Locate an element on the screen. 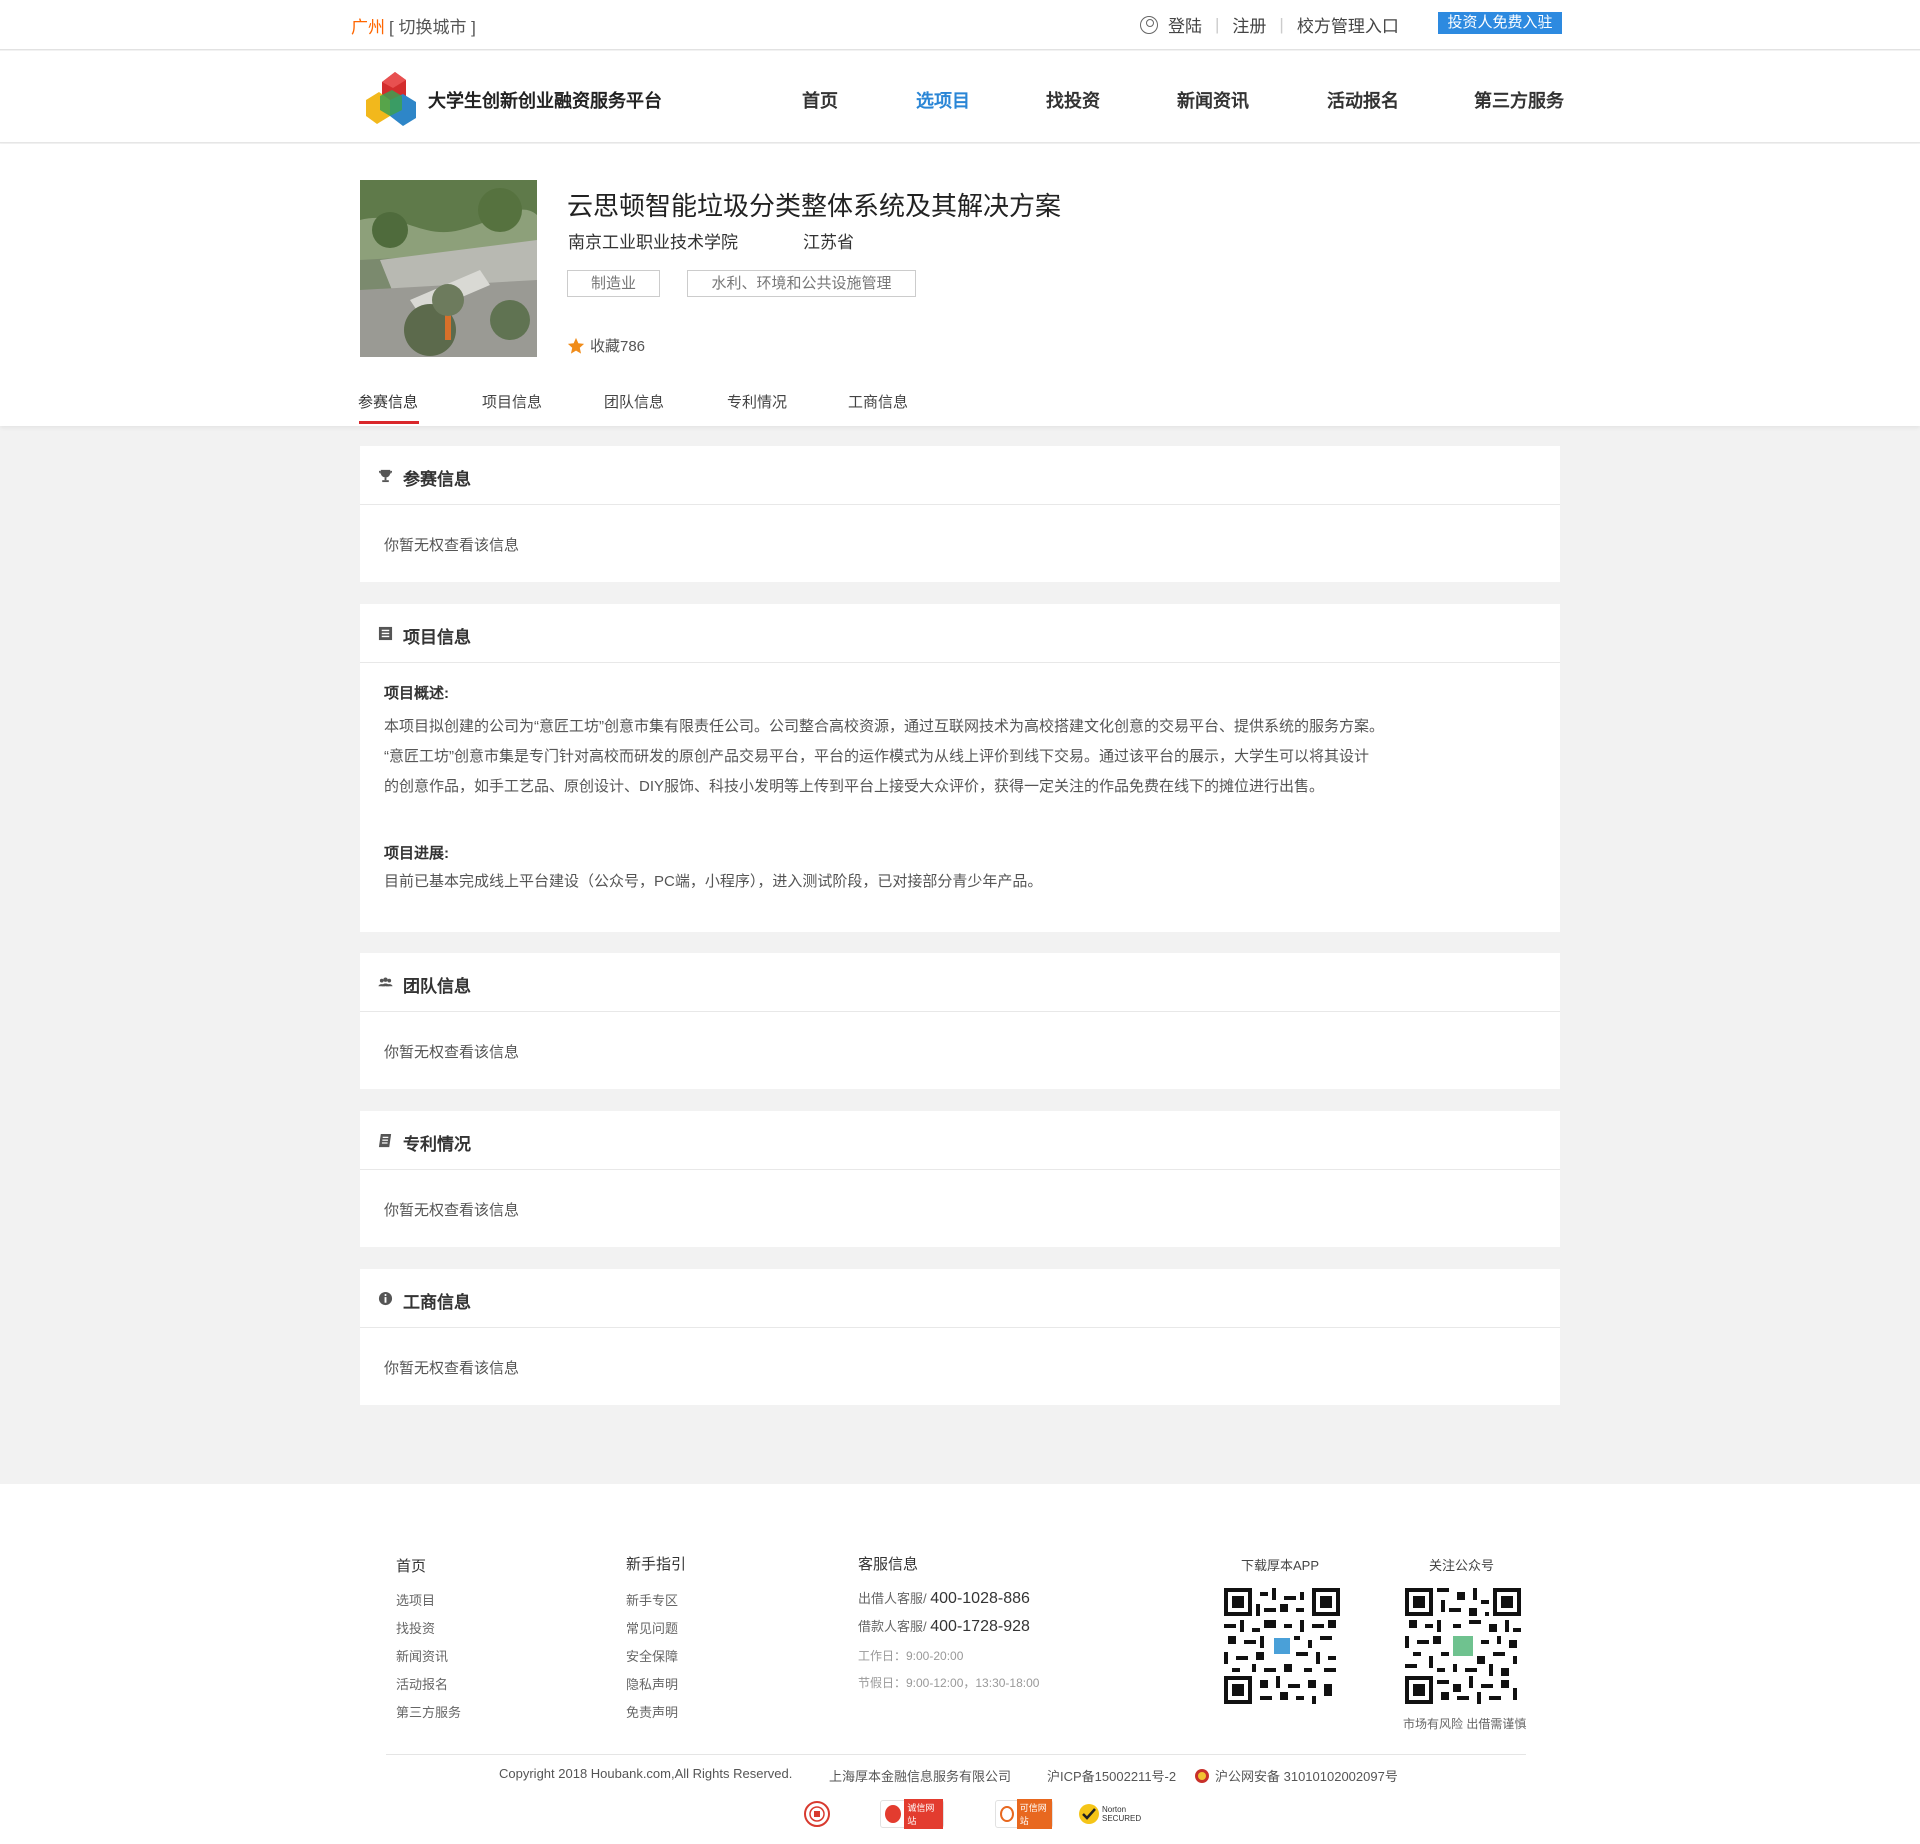 This screenshot has height=1844, width=1920. active-tab-indicator is located at coordinates (389, 422).